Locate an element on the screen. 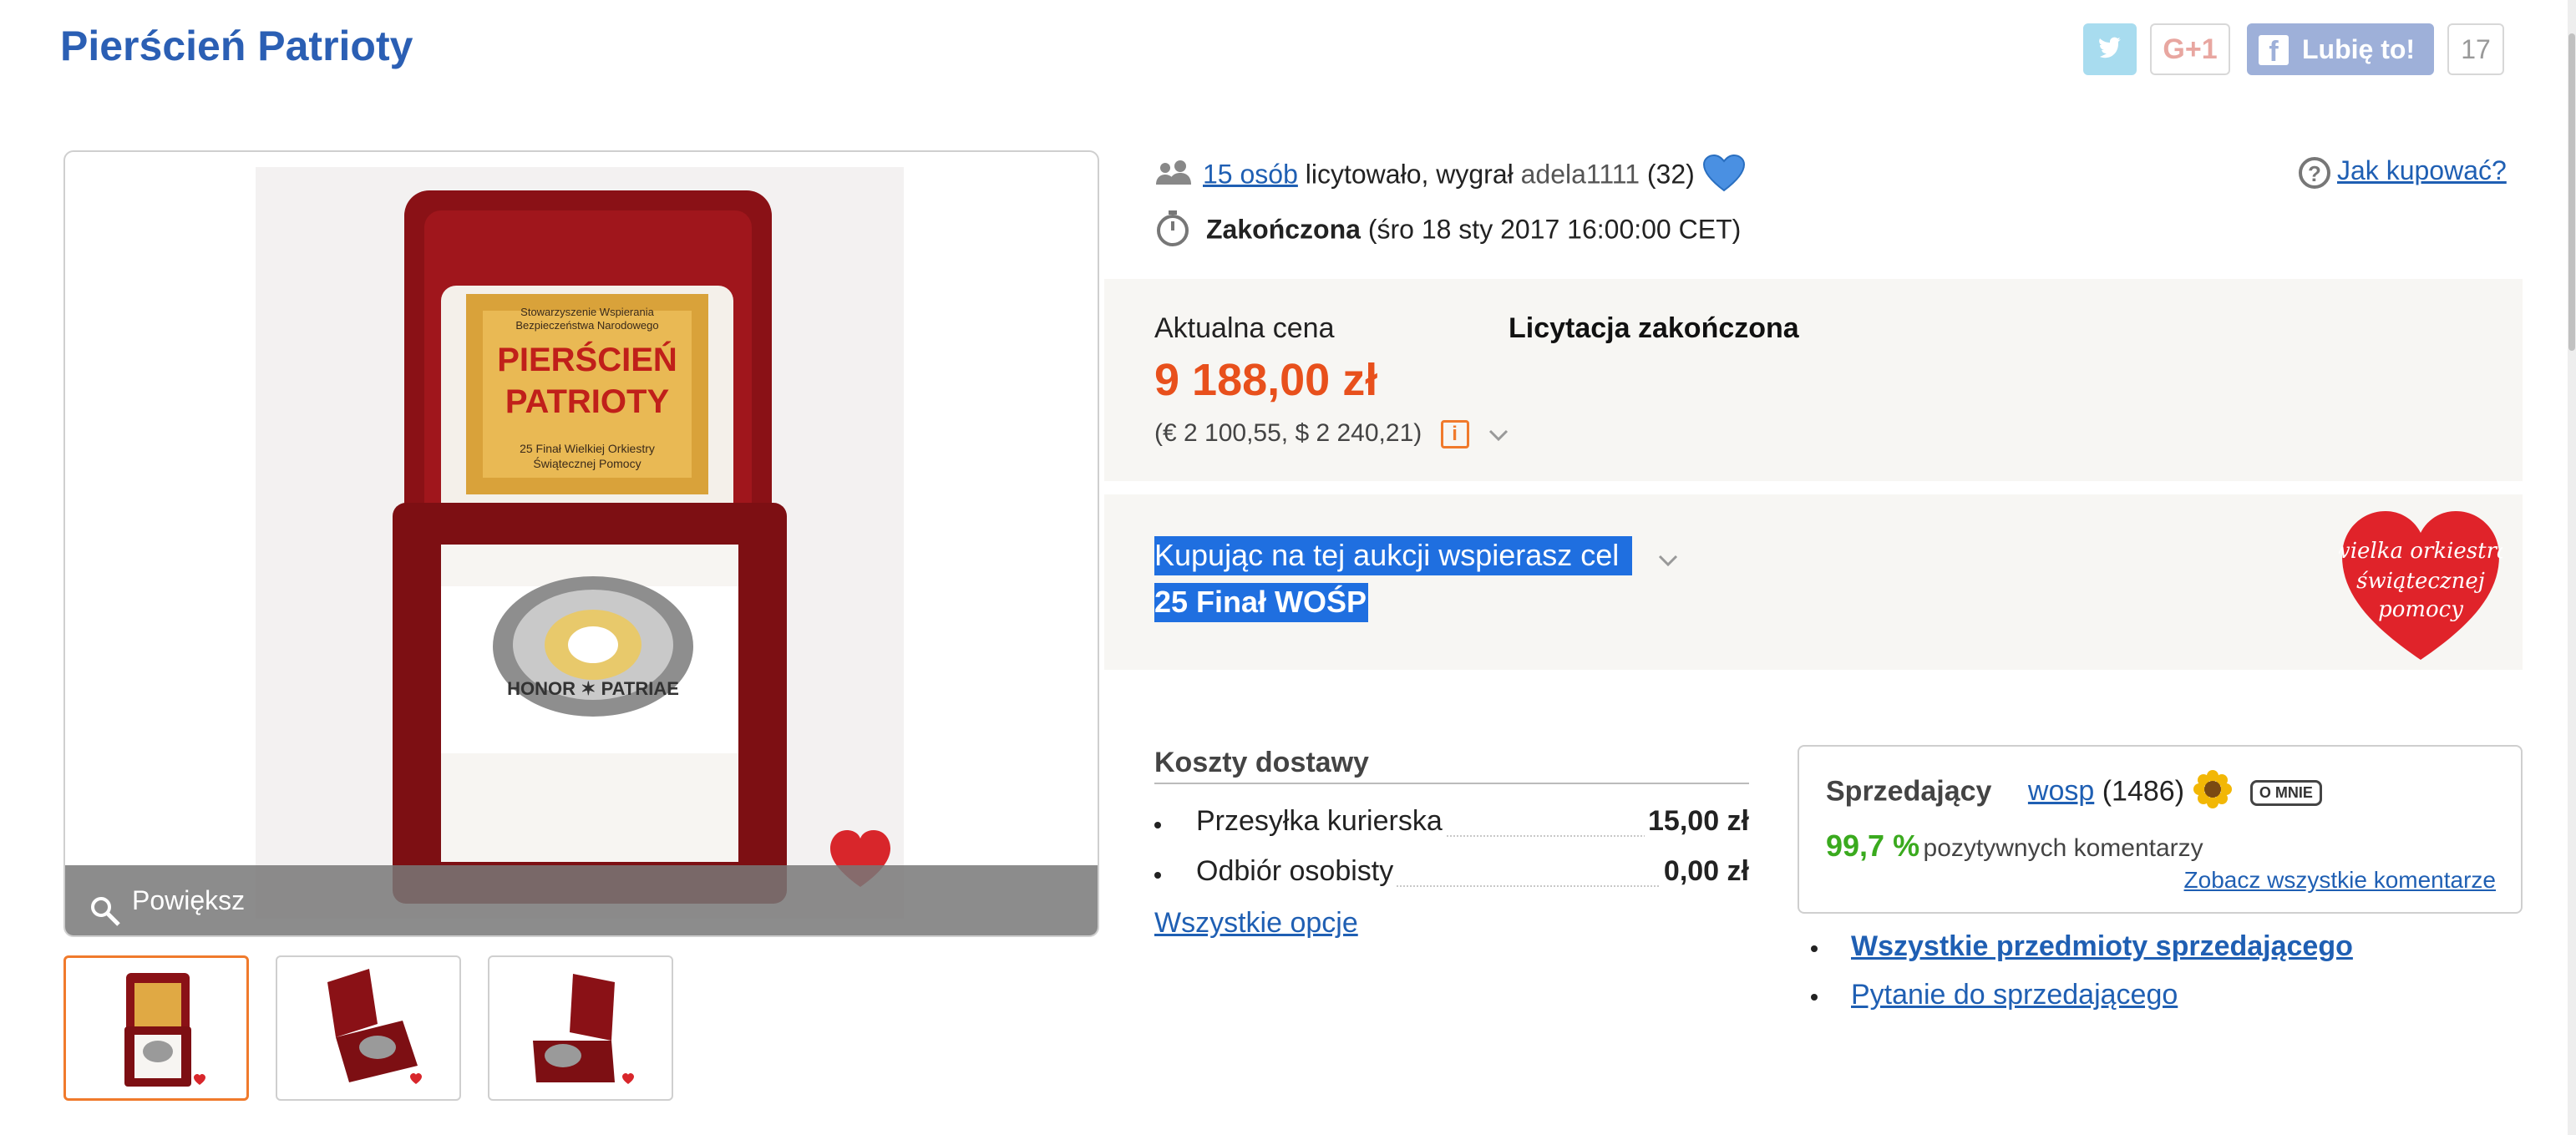  facebook-like-button: f Lubię to! is located at coordinates (2340, 49).